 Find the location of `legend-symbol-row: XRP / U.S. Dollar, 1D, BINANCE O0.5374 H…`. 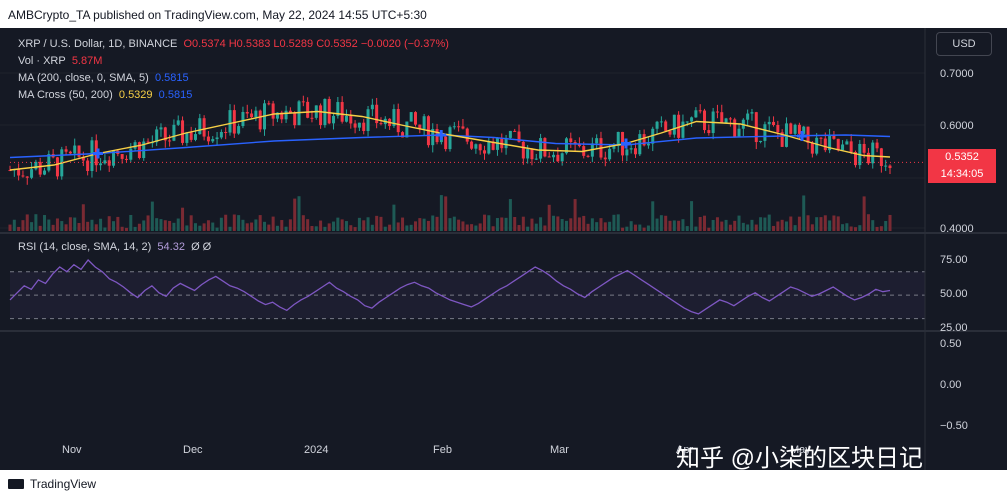

legend-symbol-row: XRP / U.S. Dollar, 1D, BINANCE O0.5374 H… is located at coordinates (233, 44).